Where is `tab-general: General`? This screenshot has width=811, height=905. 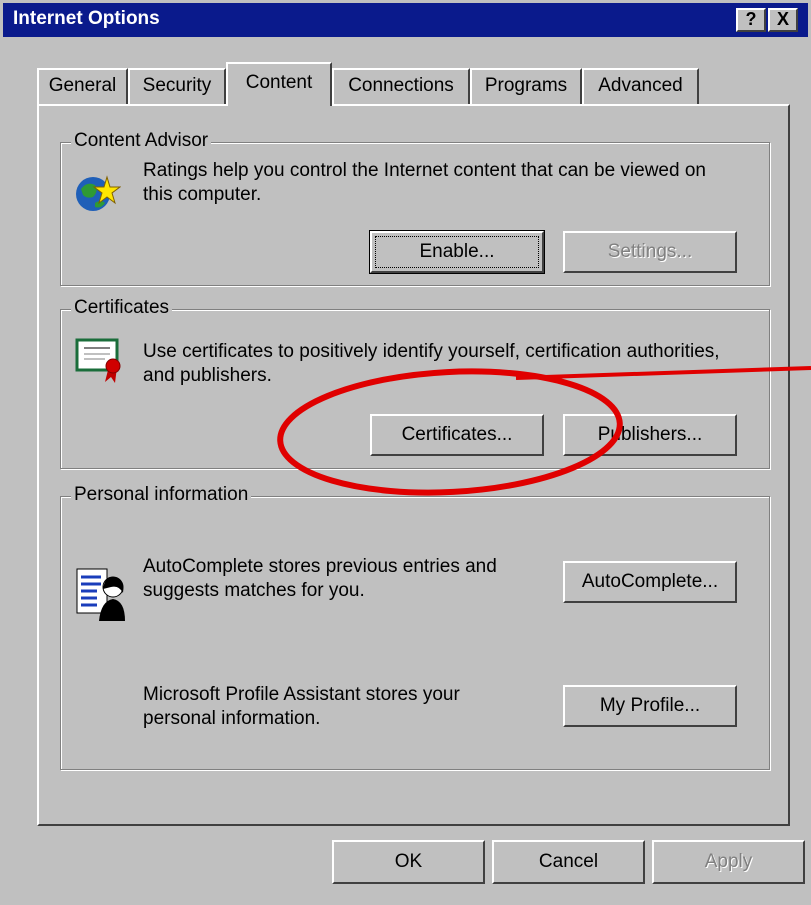
tab-general: General is located at coordinates (82, 86).